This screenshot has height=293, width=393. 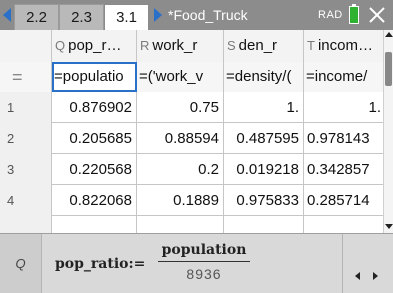 I want to click on tab-3-1: 3.1, so click(x=126, y=17).